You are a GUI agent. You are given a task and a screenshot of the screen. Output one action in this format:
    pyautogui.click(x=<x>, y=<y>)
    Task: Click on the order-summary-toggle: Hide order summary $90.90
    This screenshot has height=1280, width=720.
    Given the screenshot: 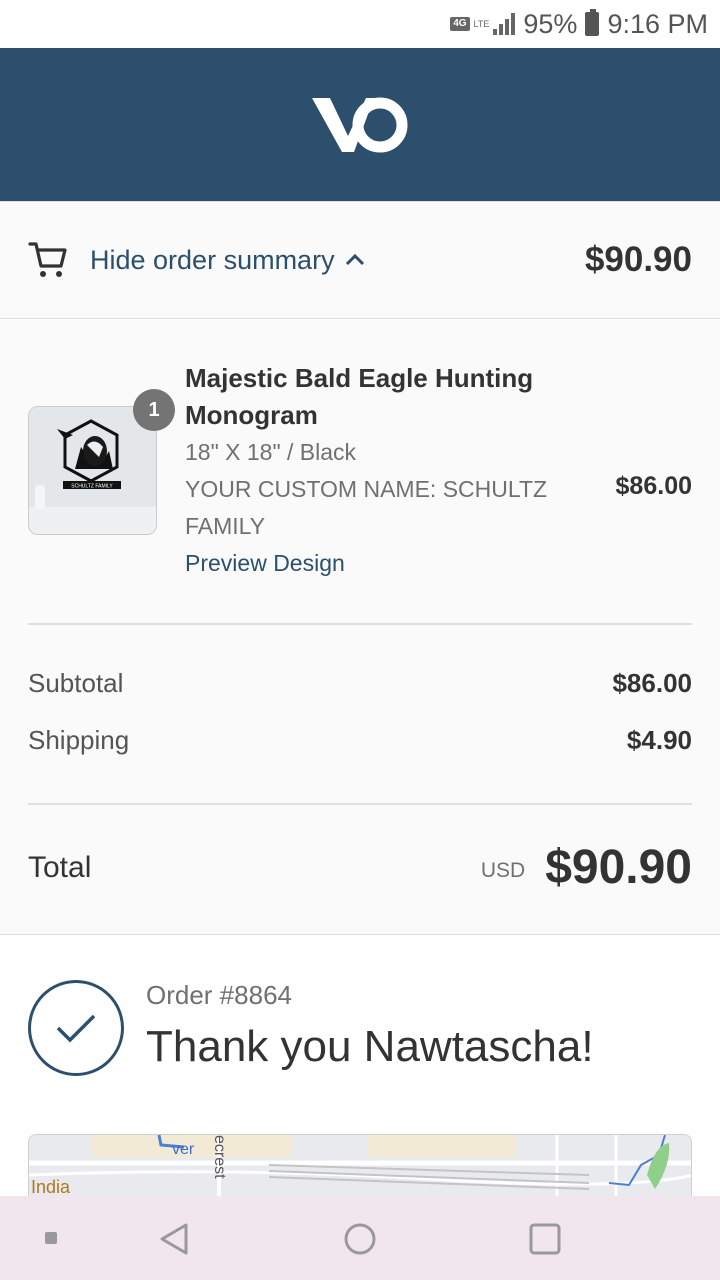 What is the action you would take?
    pyautogui.click(x=360, y=260)
    